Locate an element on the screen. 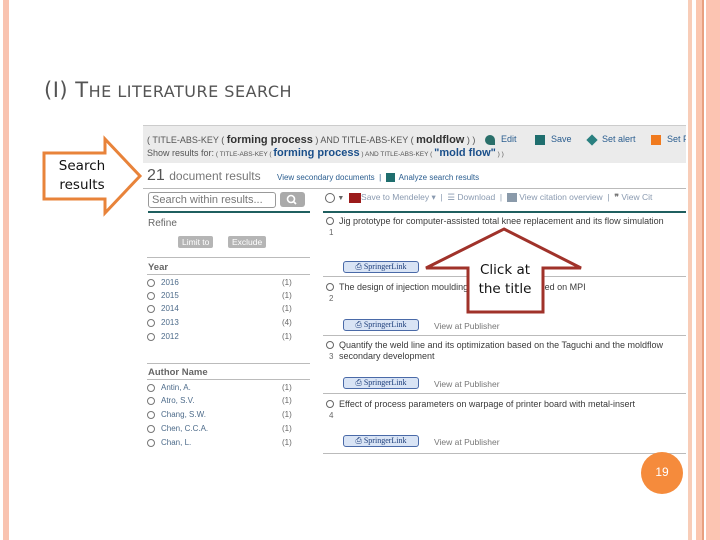 The height and width of the screenshot is (540, 720). click-title-callout: Click at the title is located at coordinates (505, 279).